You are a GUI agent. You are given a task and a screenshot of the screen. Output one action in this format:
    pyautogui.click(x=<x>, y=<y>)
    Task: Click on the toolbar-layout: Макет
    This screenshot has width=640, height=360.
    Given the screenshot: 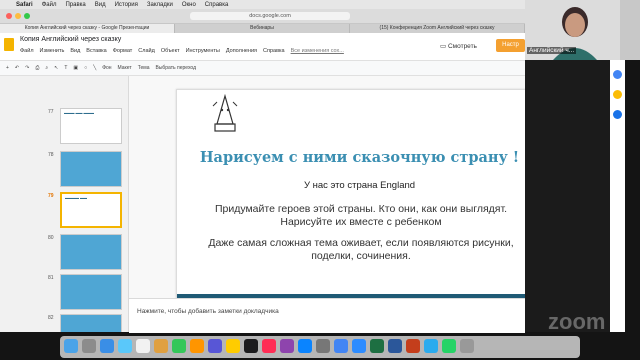 What is the action you would take?
    pyautogui.click(x=125, y=68)
    